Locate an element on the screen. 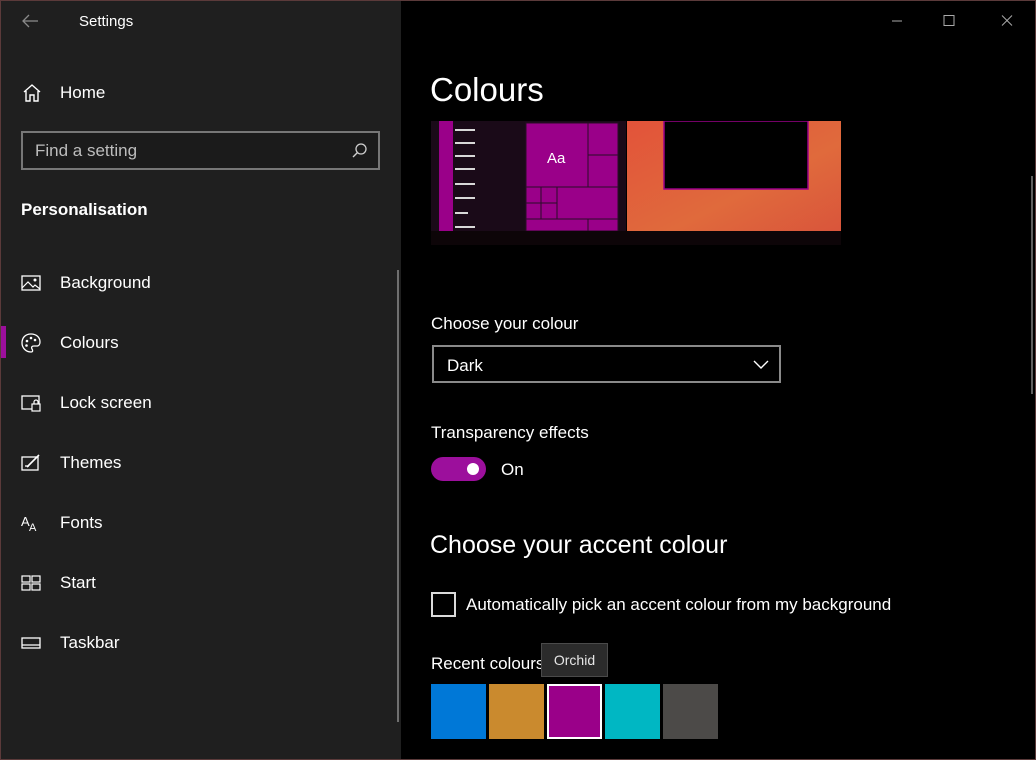  colour-tooltip: Orchid is located at coordinates (574, 660).